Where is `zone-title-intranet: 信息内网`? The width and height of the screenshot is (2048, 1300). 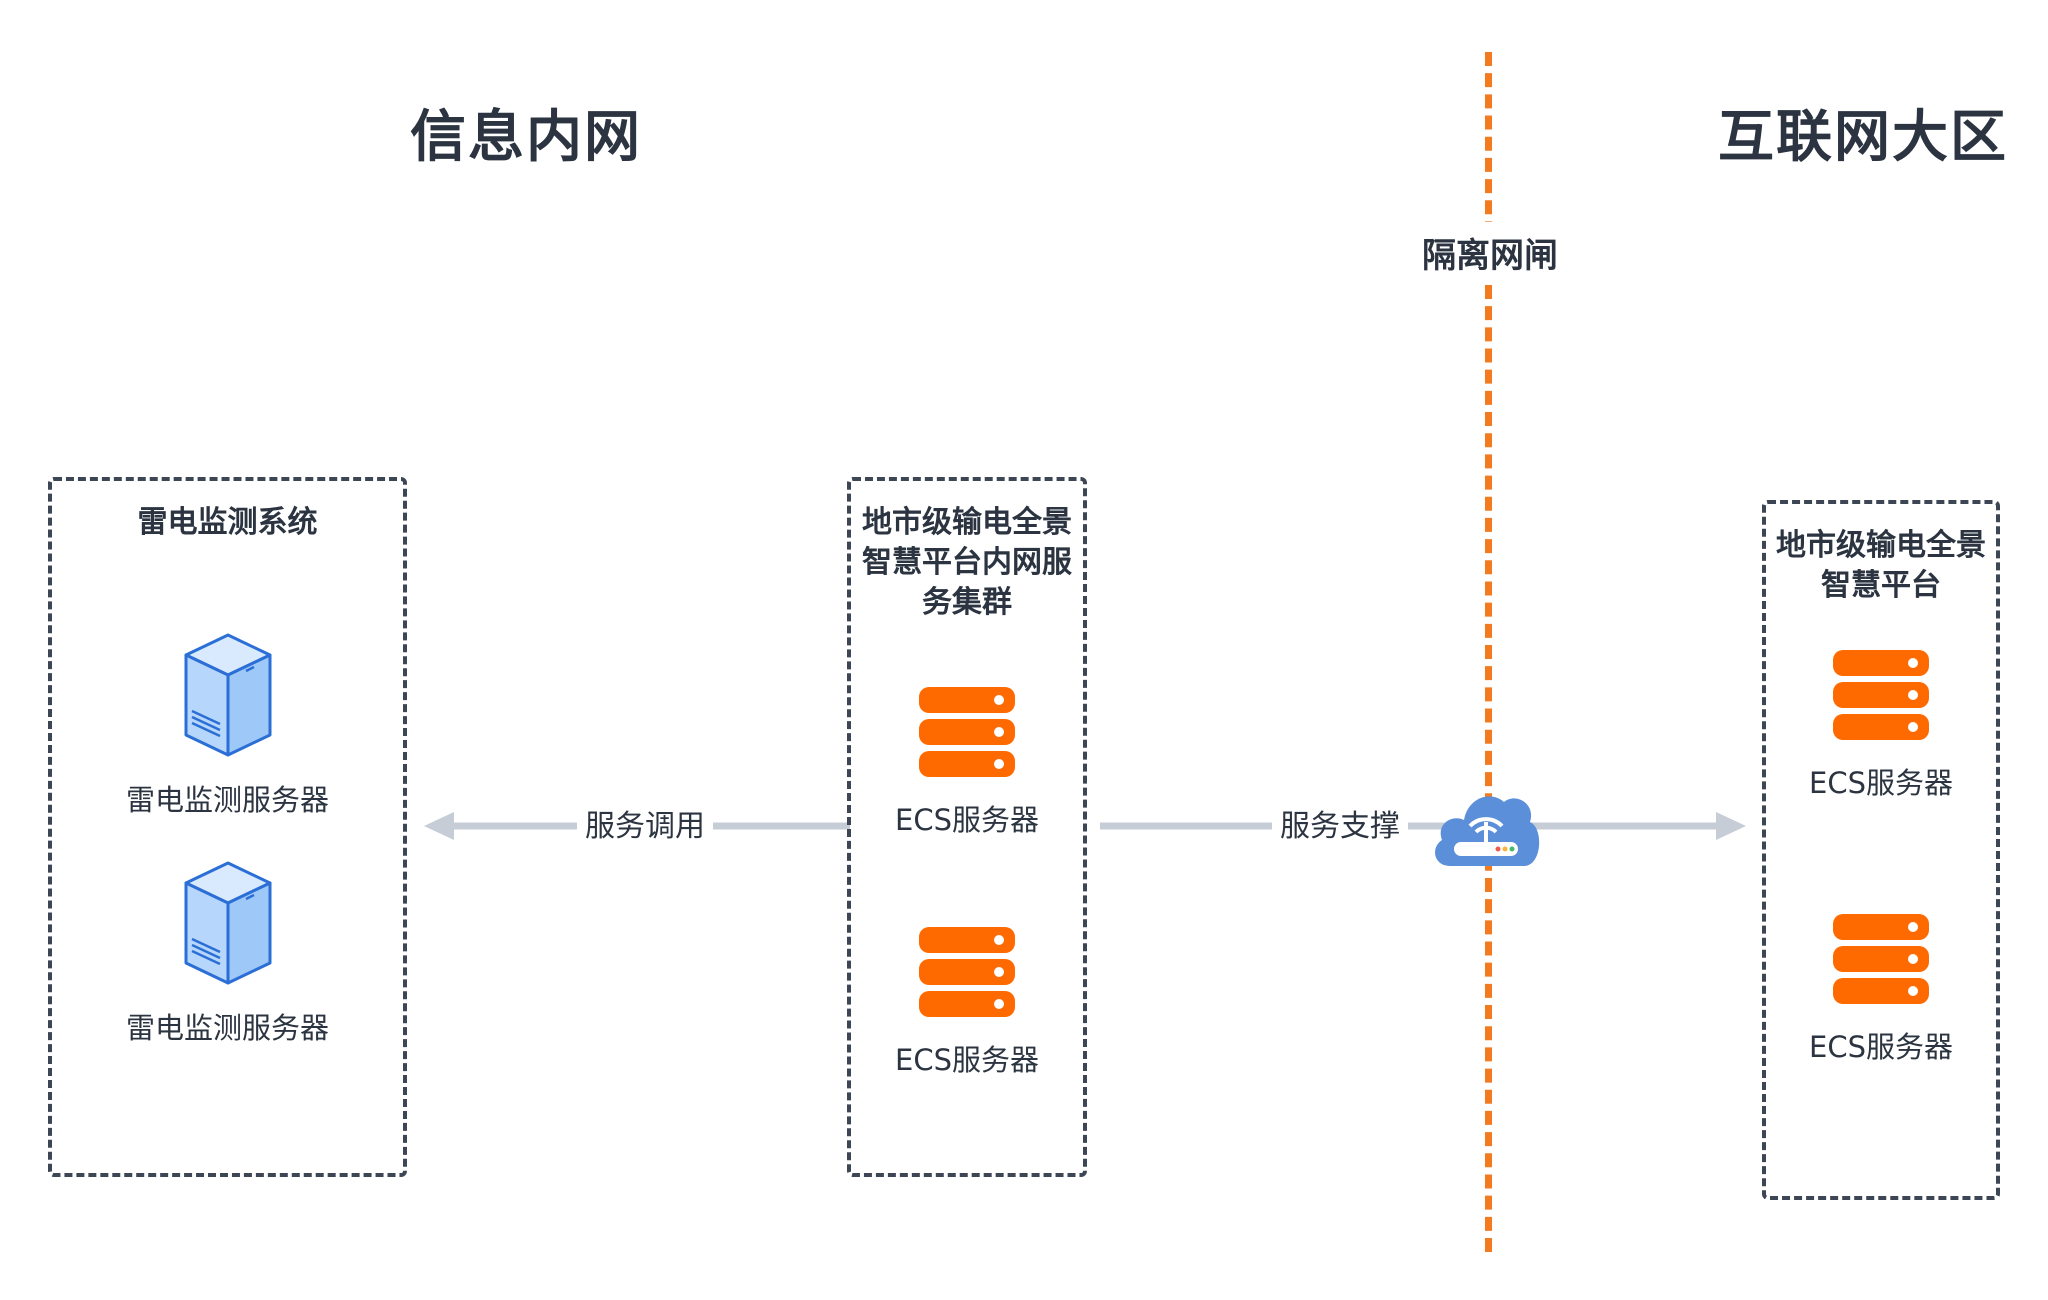 zone-title-intranet: 信息内网 is located at coordinates (526, 137).